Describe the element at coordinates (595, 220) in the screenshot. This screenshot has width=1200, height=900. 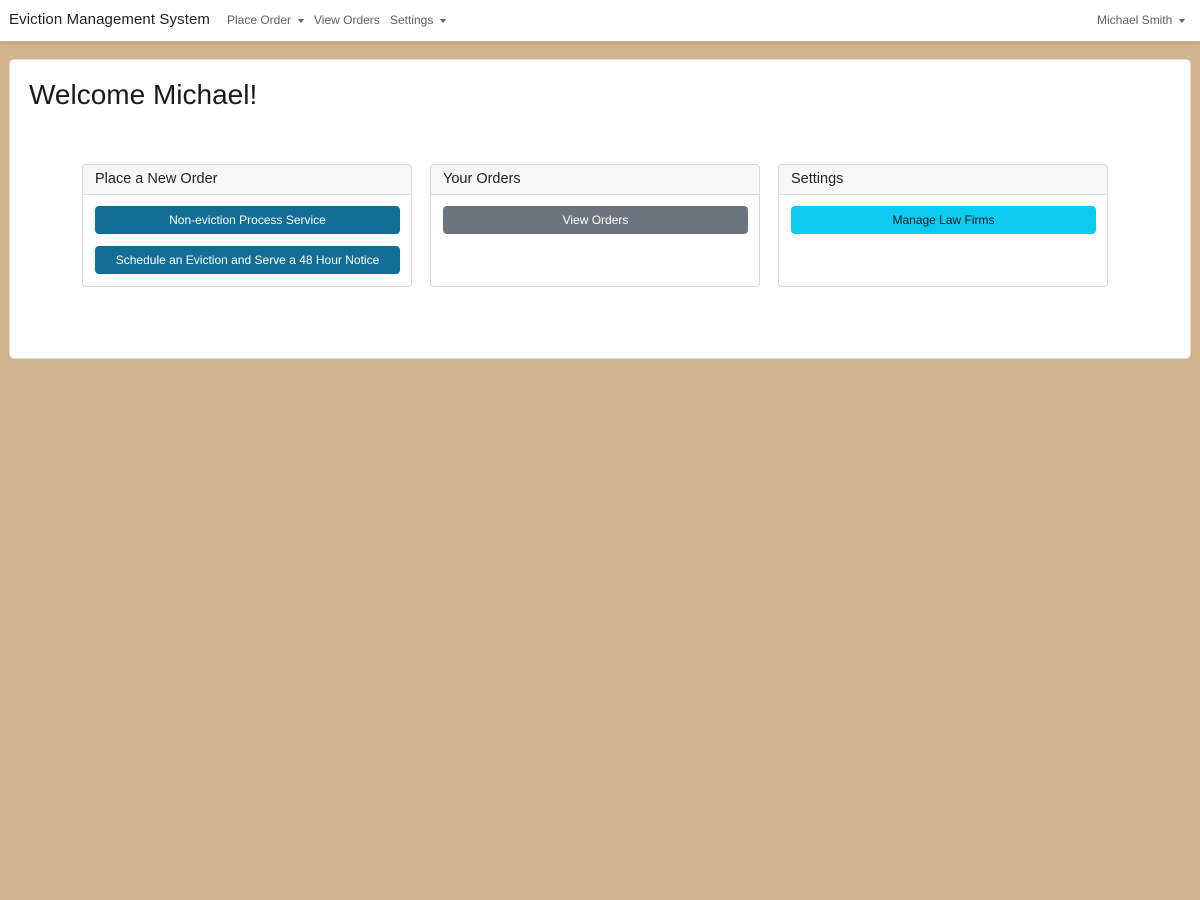
I see `view-orders-button: View Orders` at that location.